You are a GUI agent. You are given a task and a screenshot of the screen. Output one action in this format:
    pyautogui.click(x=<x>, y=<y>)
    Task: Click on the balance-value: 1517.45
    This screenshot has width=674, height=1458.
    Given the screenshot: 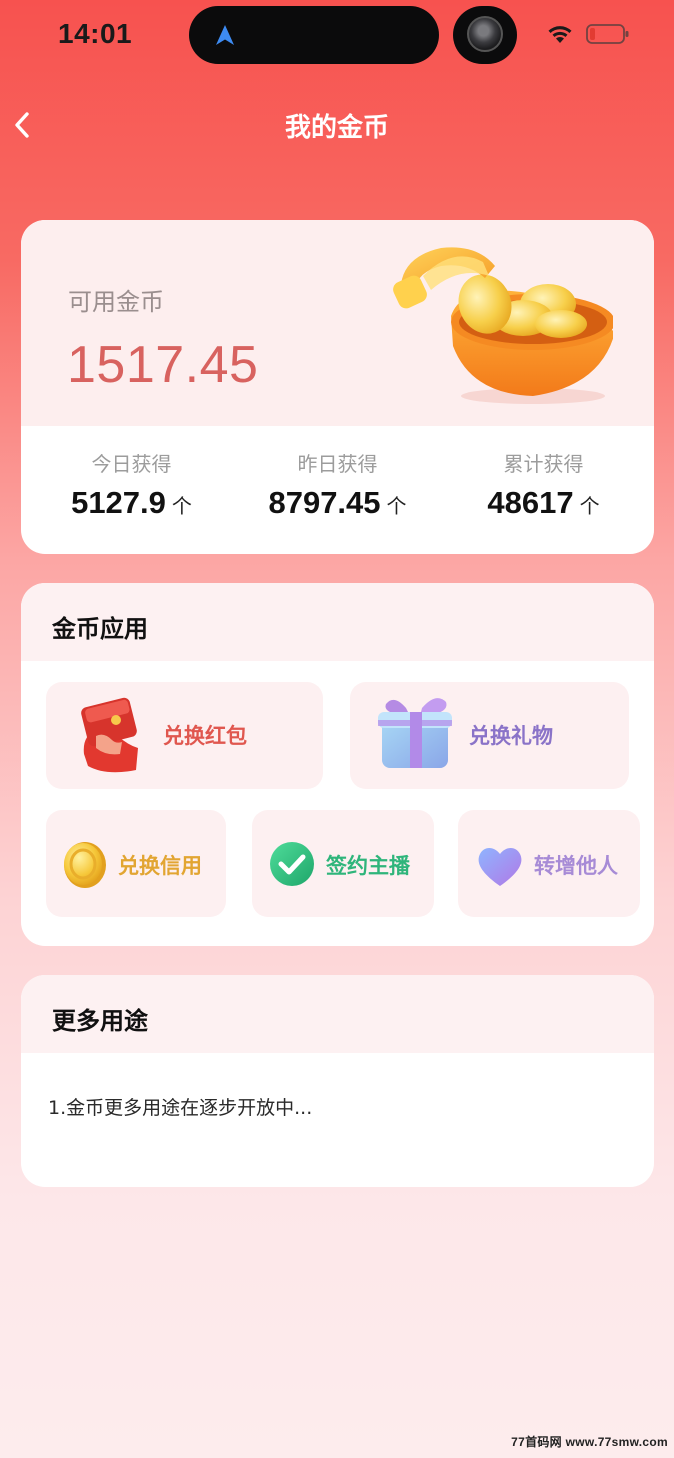 What is the action you would take?
    pyautogui.click(x=163, y=365)
    